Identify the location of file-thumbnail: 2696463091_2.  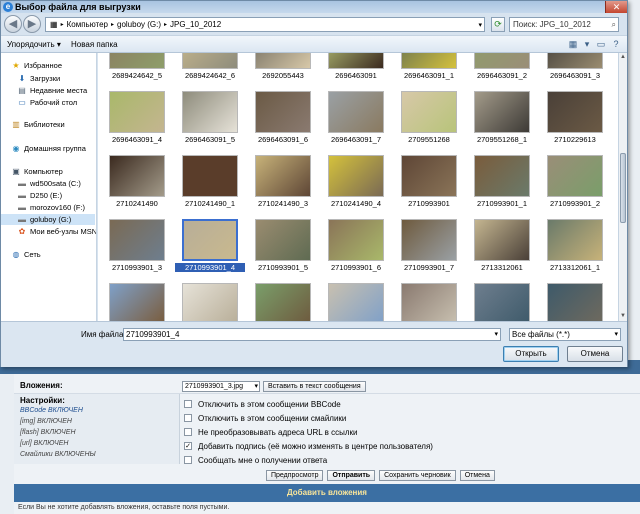
(502, 68).